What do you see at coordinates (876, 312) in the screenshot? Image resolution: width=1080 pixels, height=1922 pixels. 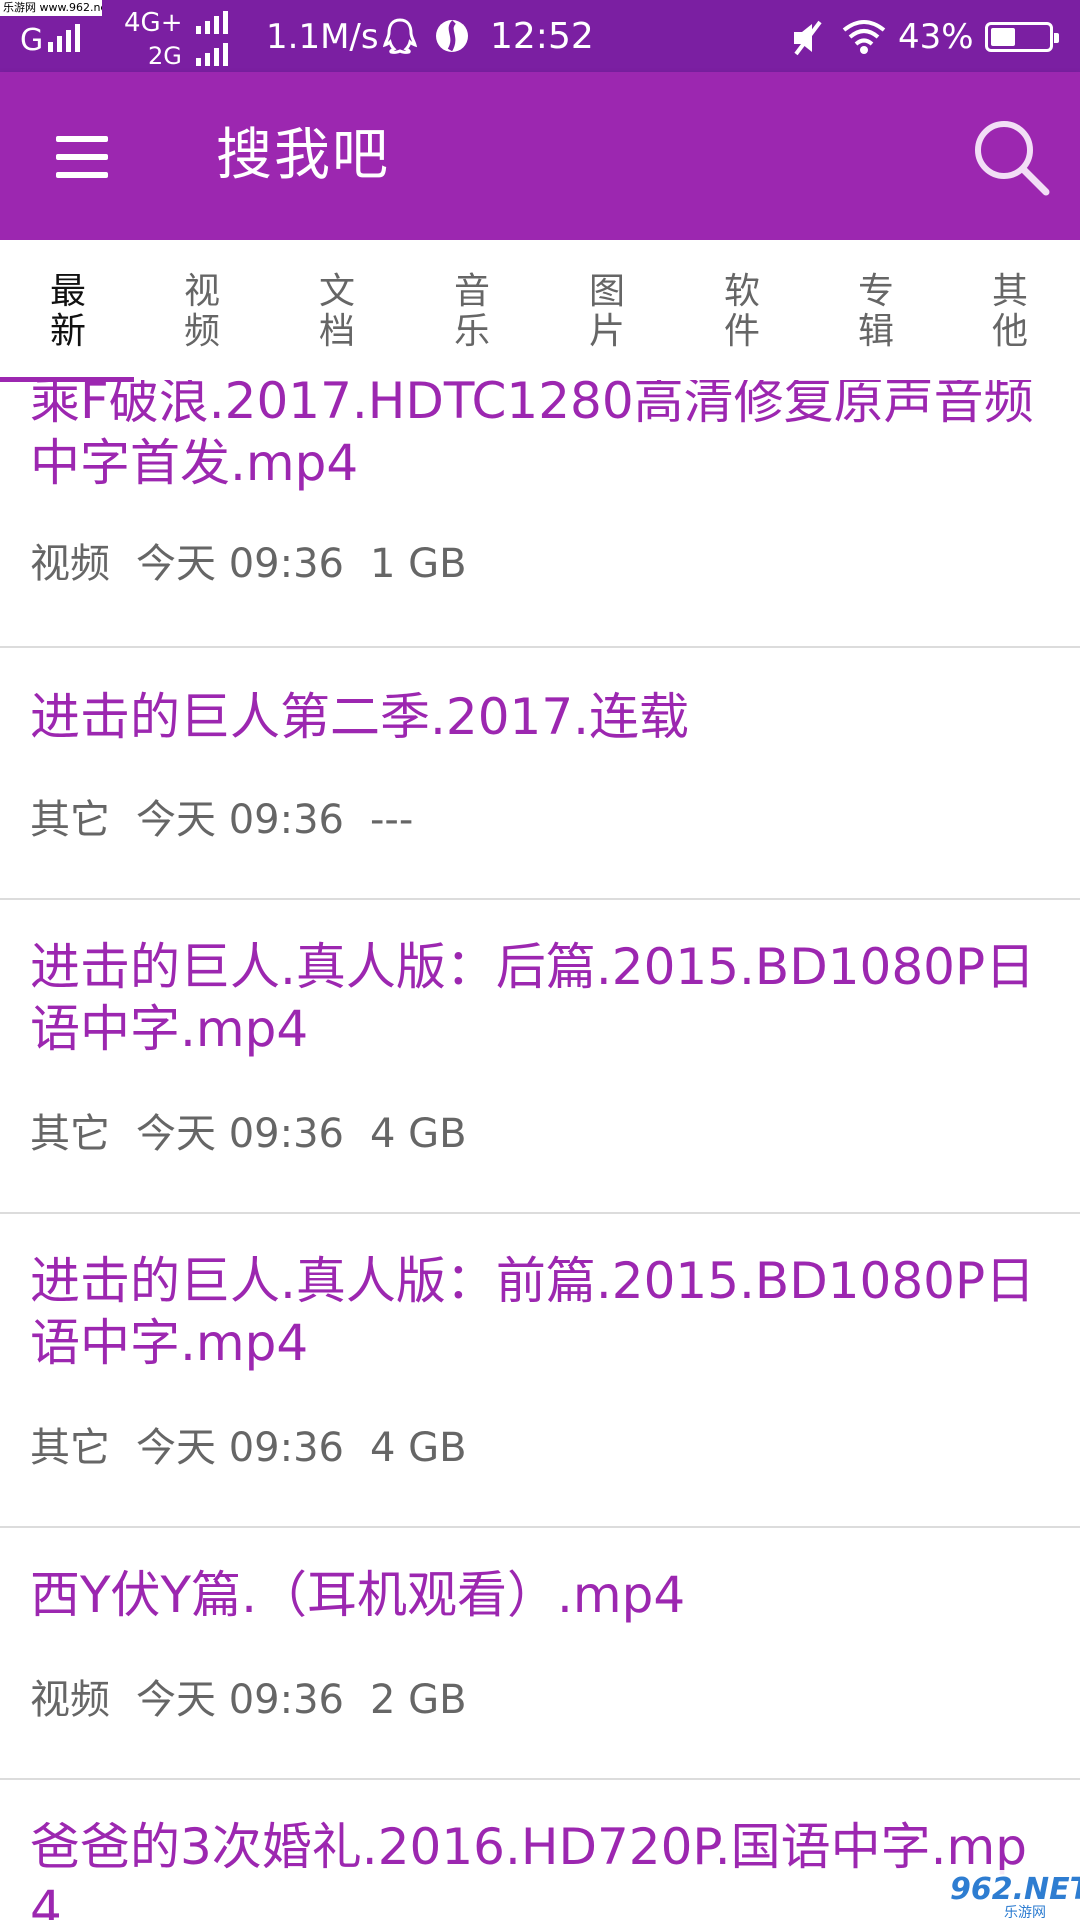 I see `tab-albums: 专辑` at bounding box center [876, 312].